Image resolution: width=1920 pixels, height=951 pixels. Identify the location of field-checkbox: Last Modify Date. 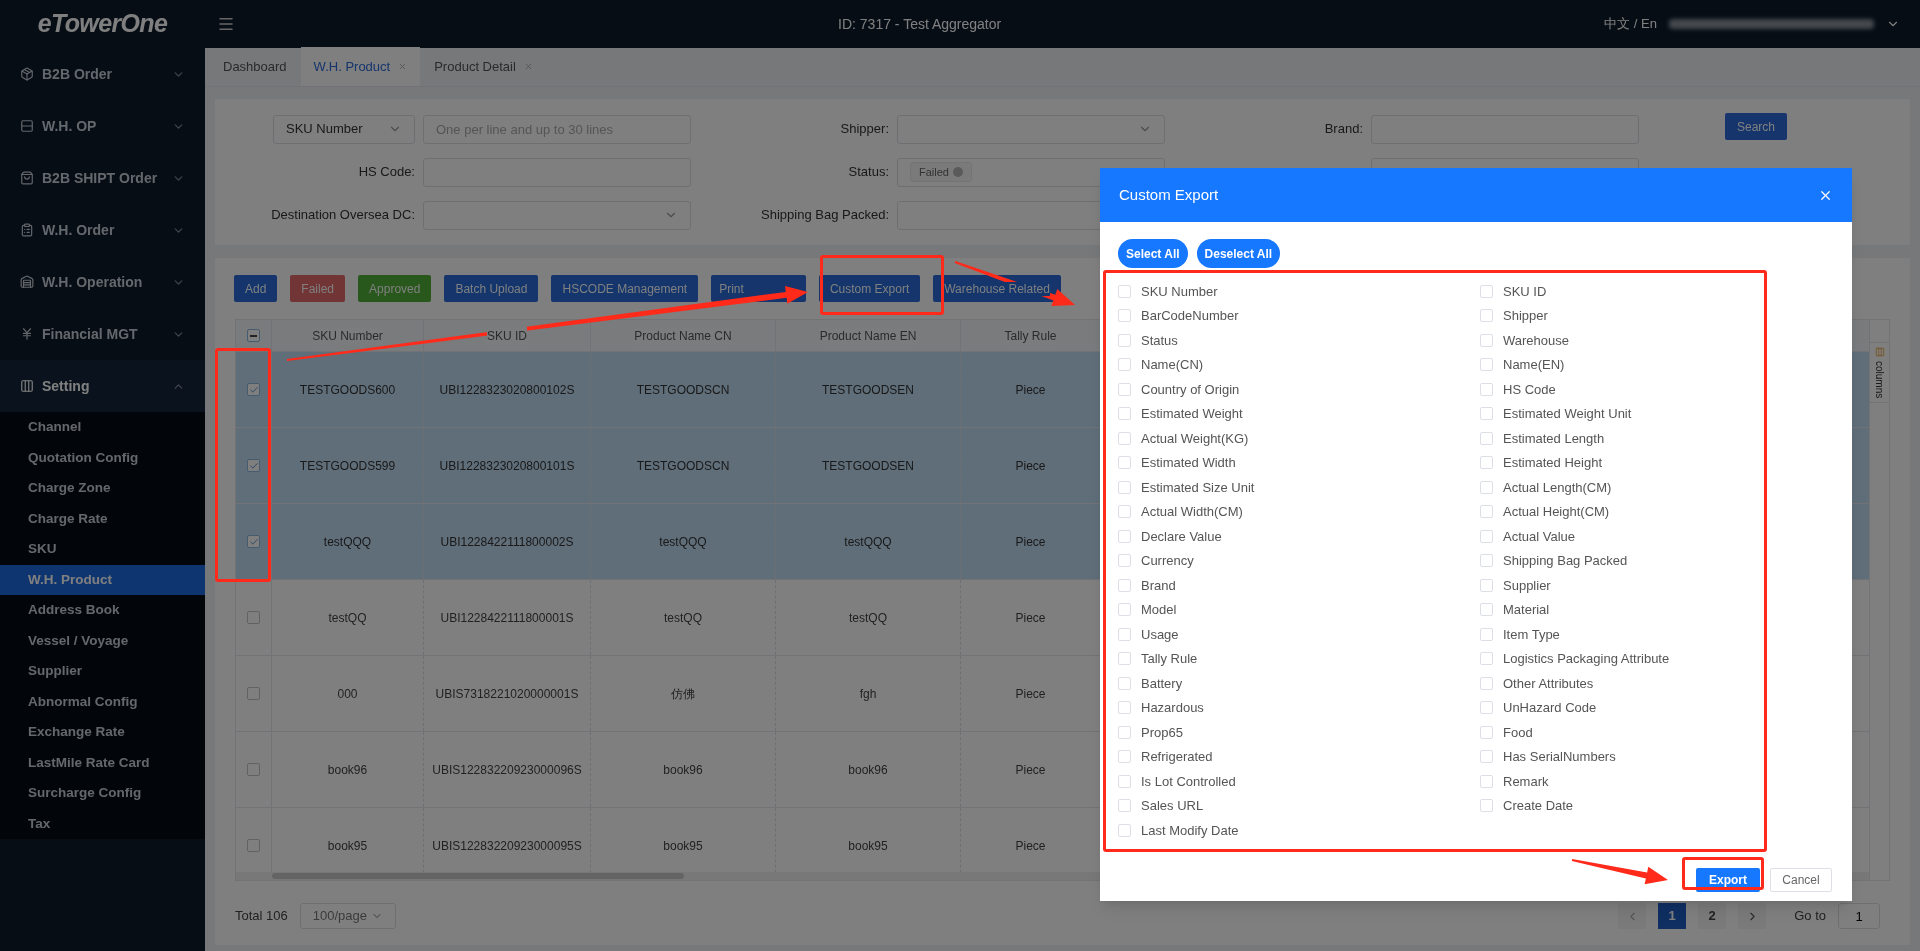
(1299, 830).